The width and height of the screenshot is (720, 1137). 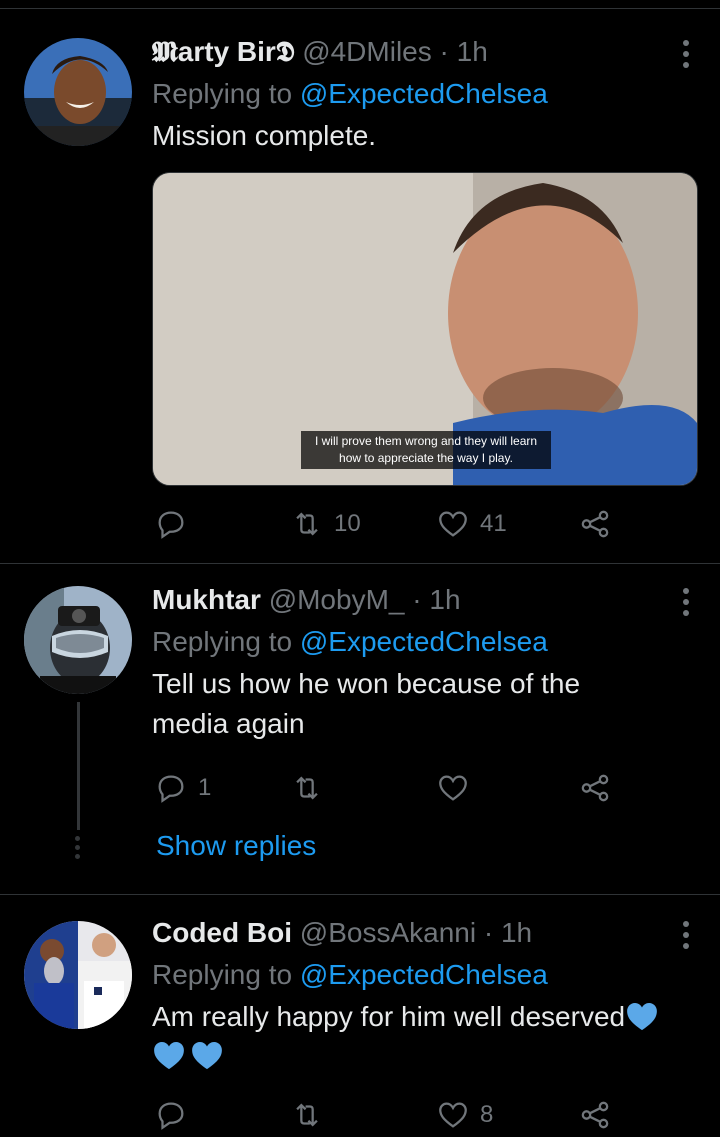 What do you see at coordinates (222, 932) in the screenshot?
I see `display-name: Coded Boi` at bounding box center [222, 932].